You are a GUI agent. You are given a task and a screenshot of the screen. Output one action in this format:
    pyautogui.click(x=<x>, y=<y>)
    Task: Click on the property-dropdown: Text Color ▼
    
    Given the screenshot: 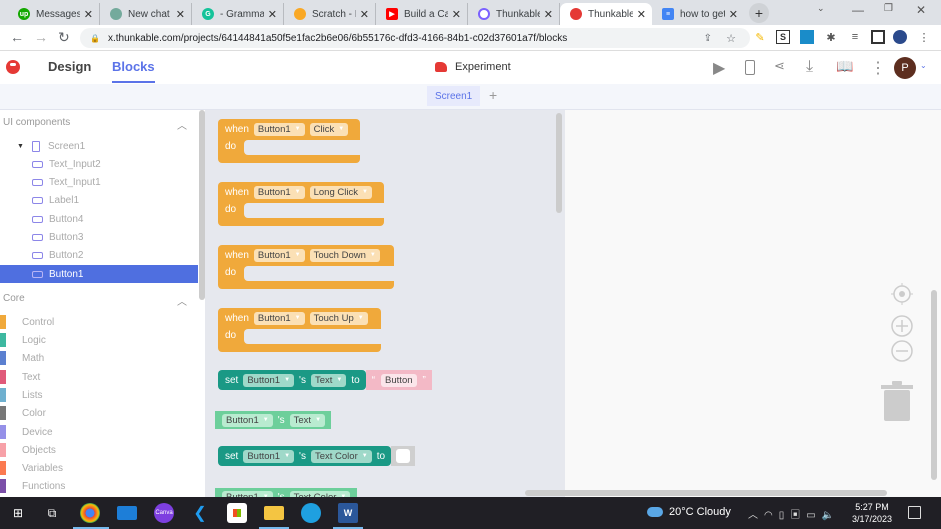 What is the action you would take?
    pyautogui.click(x=341, y=456)
    